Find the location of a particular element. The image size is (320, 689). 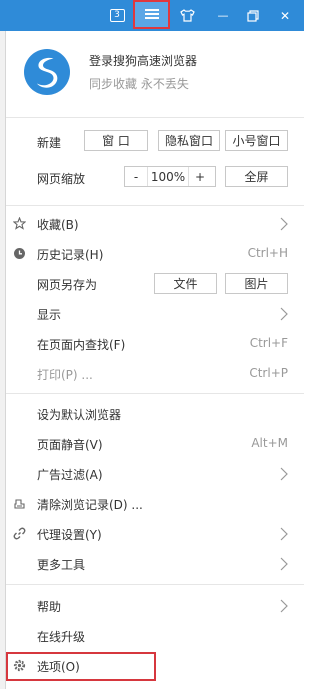

menu-item-more-tools: 更多工具 is located at coordinates (155, 564).